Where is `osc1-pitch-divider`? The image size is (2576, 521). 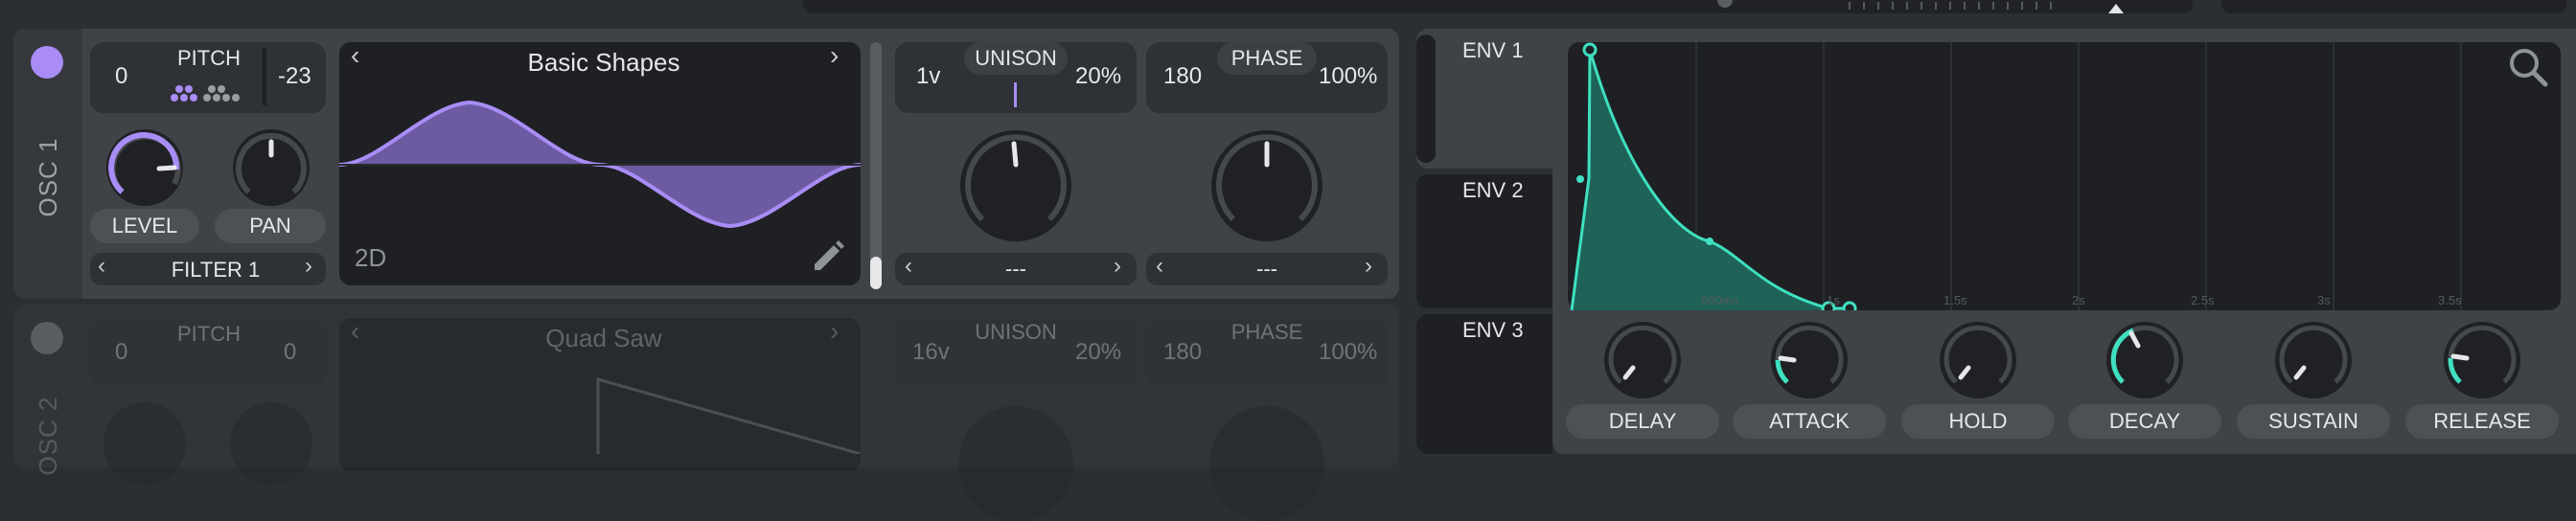 osc1-pitch-divider is located at coordinates (264, 76).